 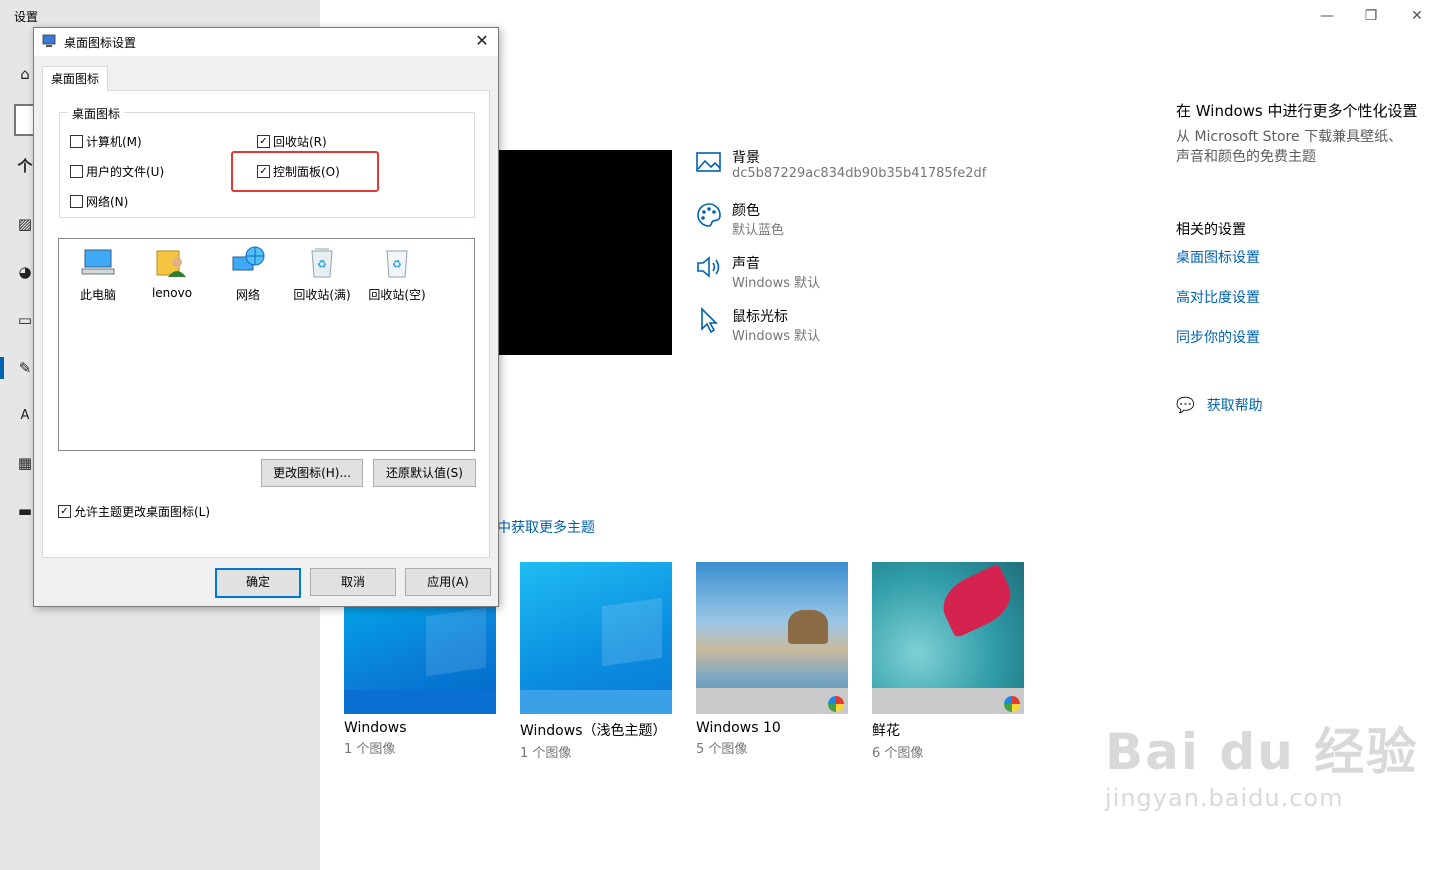 What do you see at coordinates (258, 583) in the screenshot?
I see `ok-button: 确定` at bounding box center [258, 583].